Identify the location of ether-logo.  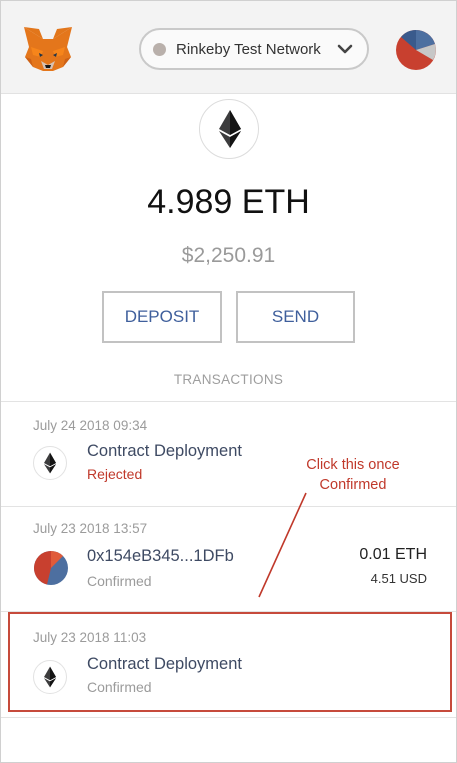
(229, 129).